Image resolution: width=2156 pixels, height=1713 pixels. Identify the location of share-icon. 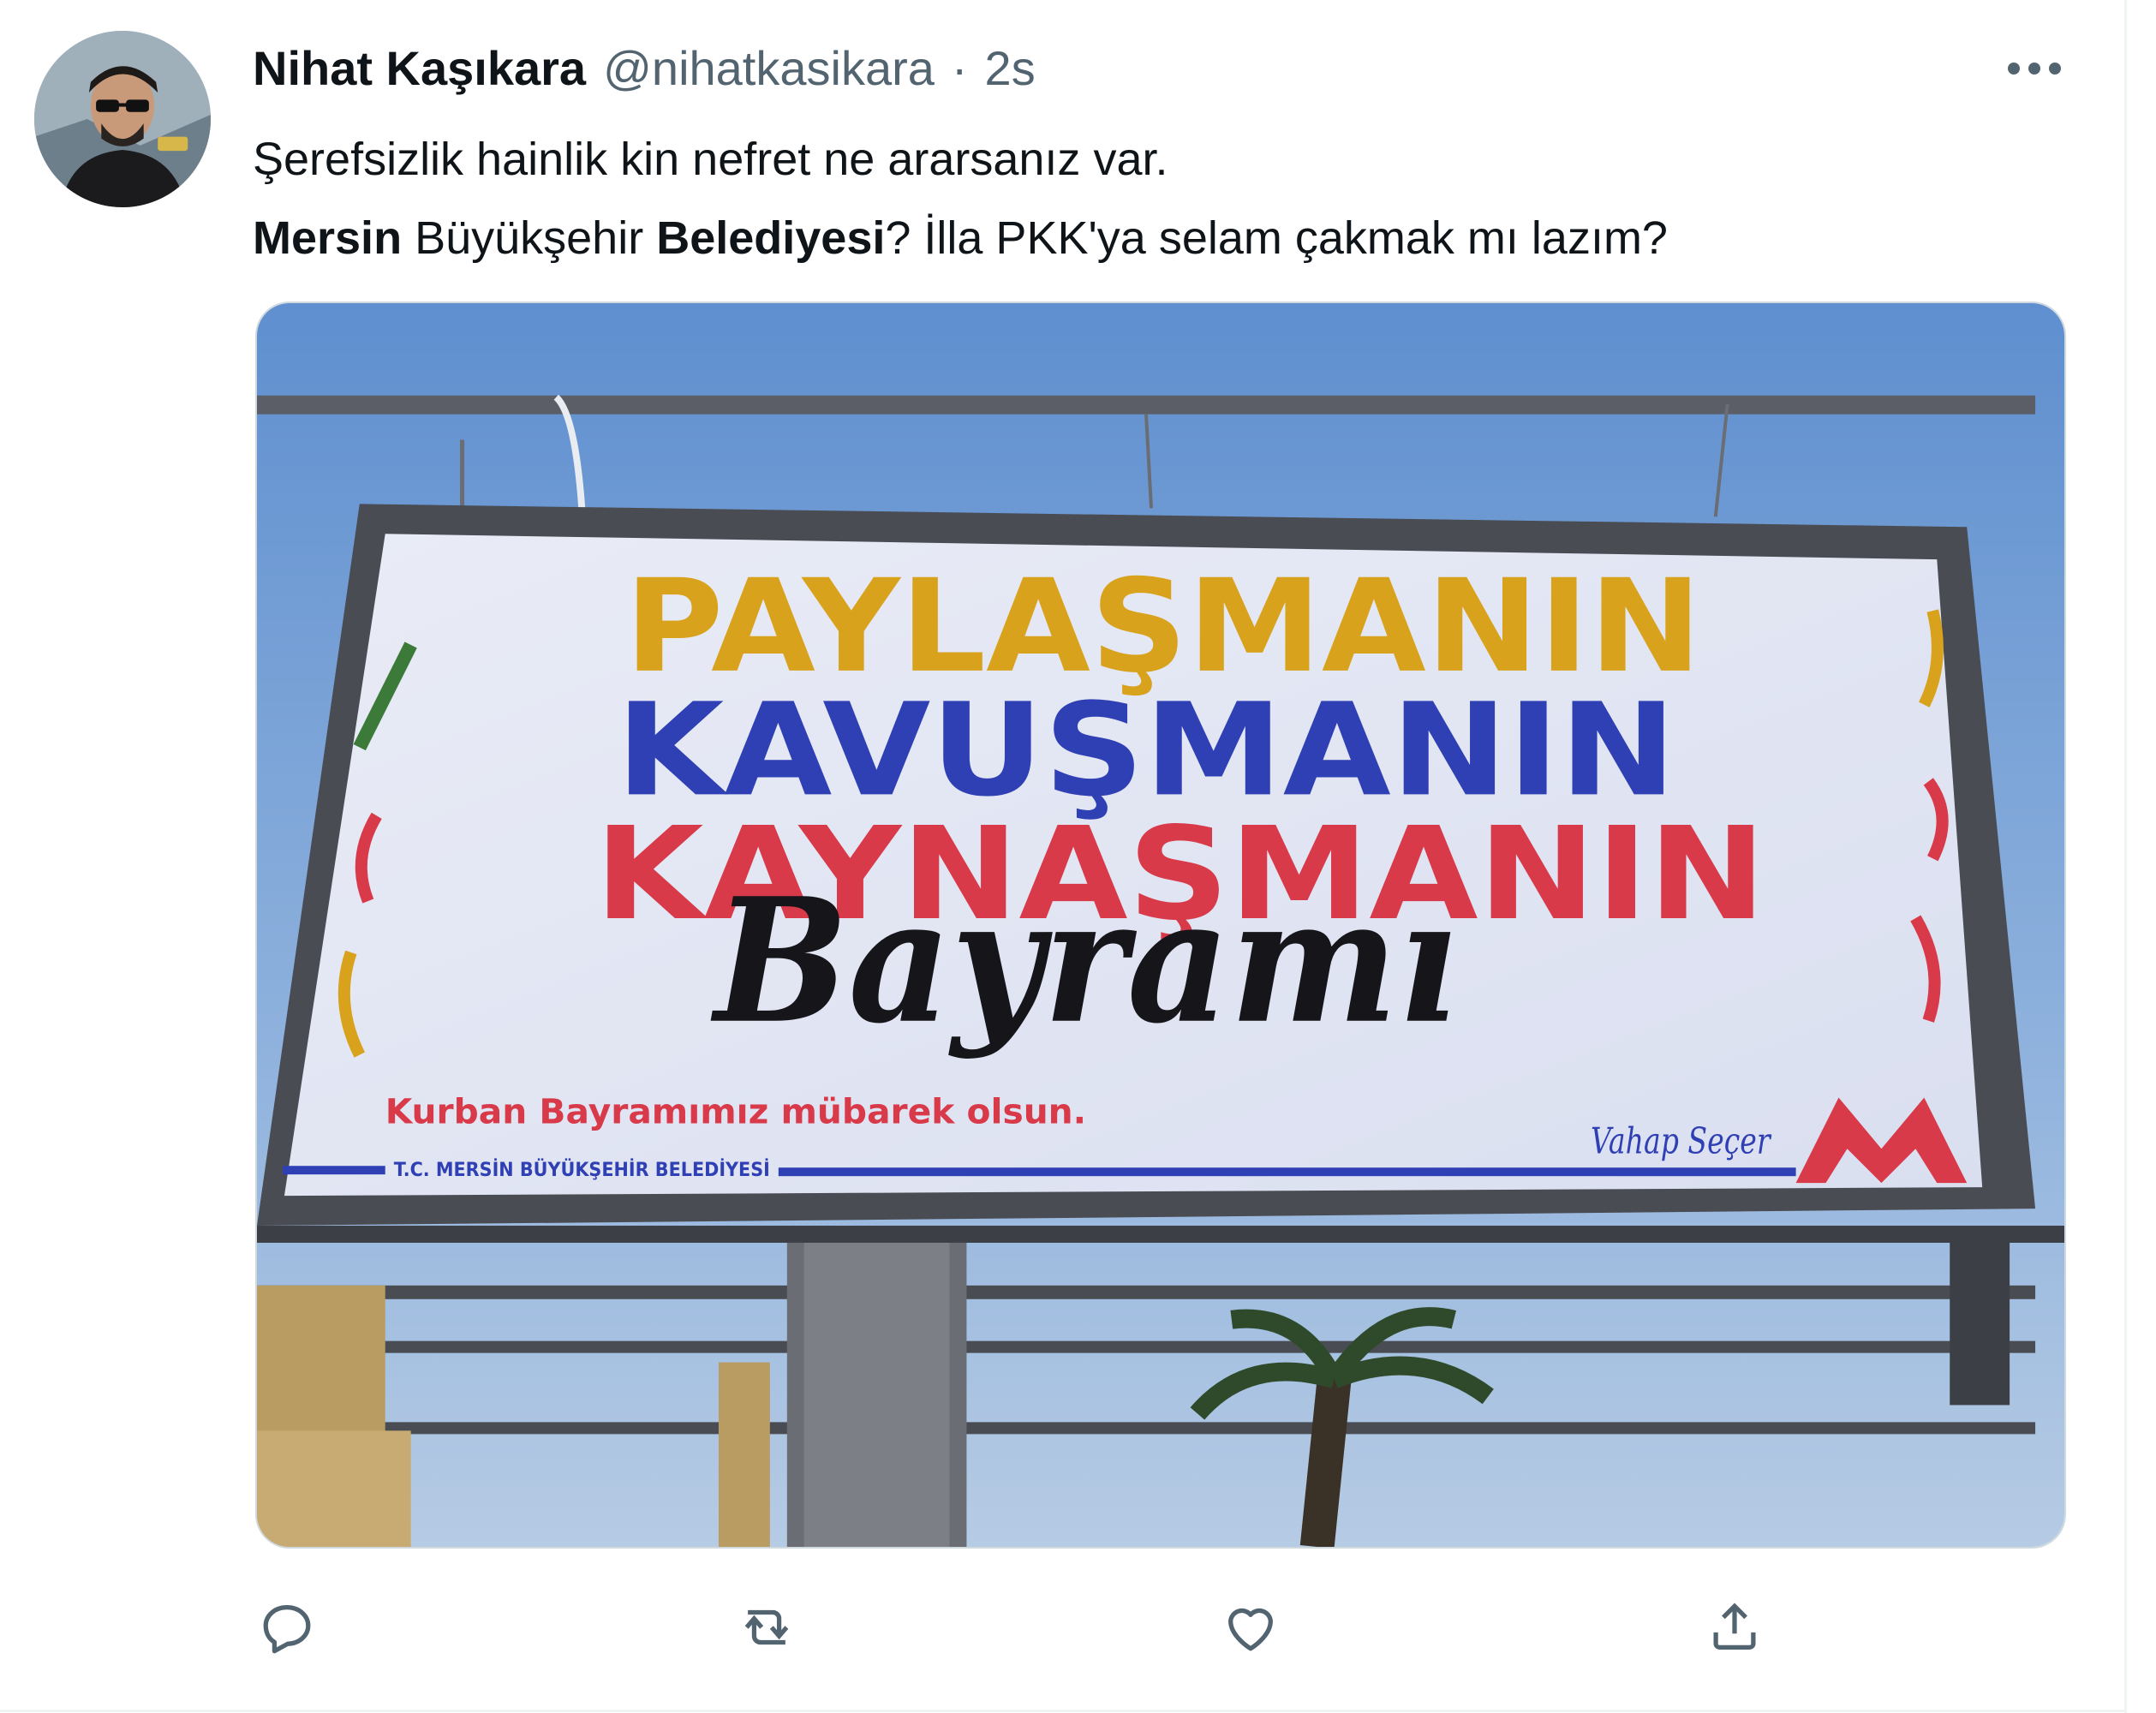
(1734, 1626).